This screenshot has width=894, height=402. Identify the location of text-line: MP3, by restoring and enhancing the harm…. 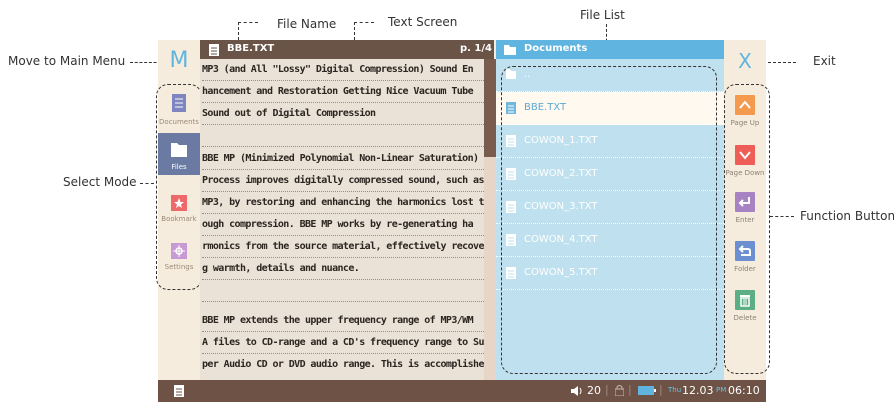
(343, 203).